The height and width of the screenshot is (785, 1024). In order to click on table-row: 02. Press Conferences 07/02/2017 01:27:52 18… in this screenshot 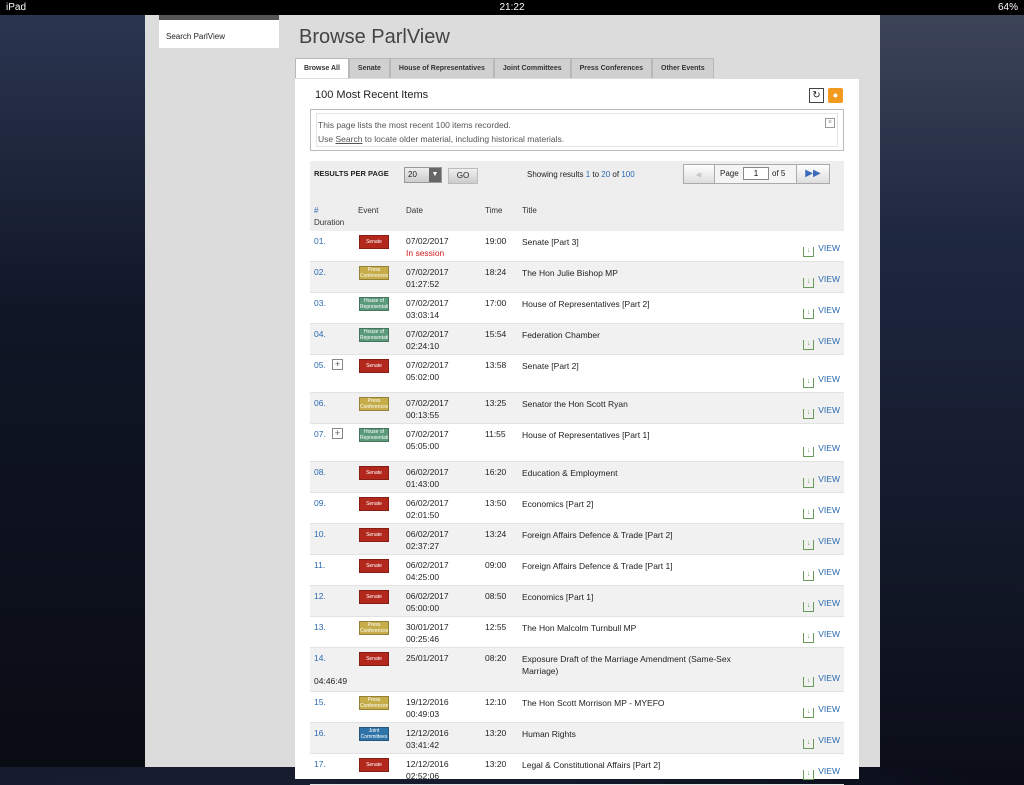, I will do `click(577, 277)`.